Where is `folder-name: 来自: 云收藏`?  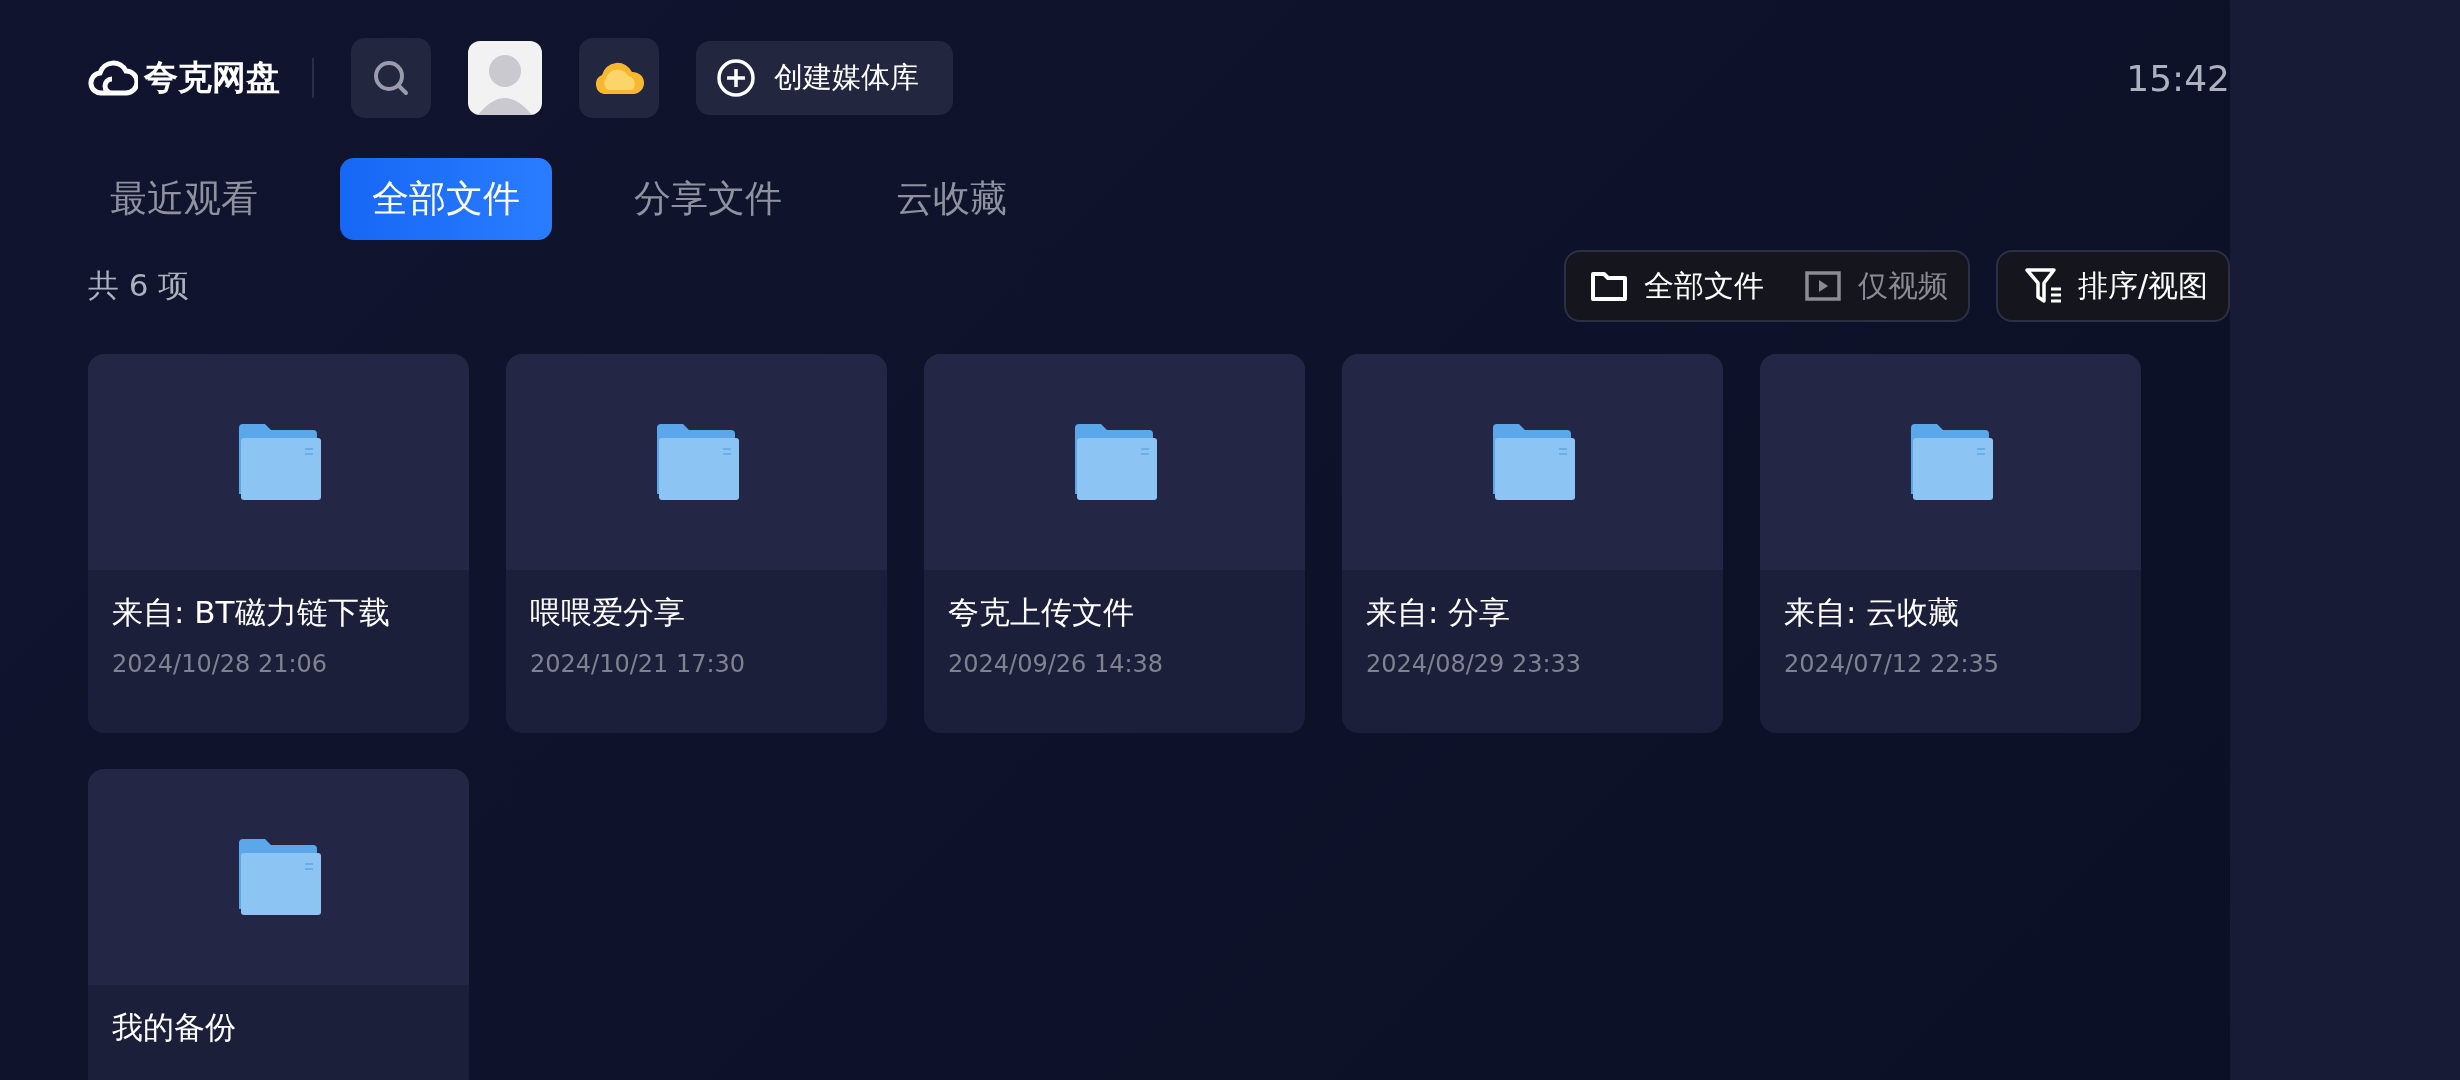
folder-name: 来自: 云收藏 is located at coordinates (1872, 612).